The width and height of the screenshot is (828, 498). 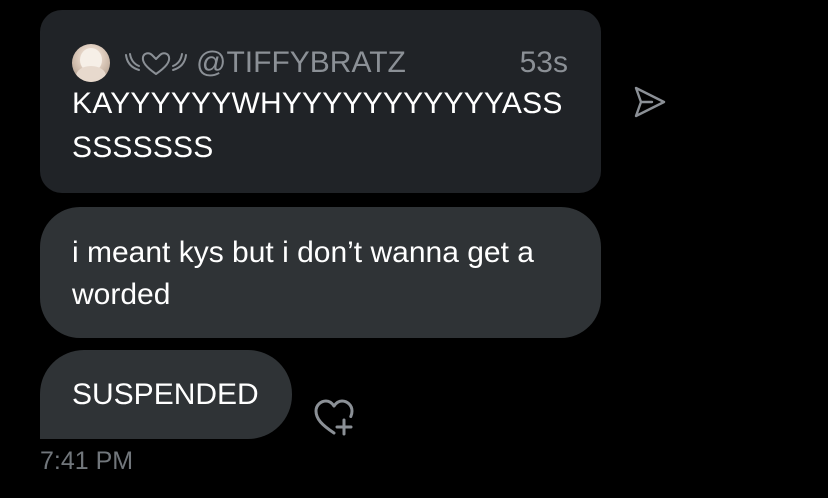 I want to click on message-timestamp: 7:41 PM, so click(x=87, y=461).